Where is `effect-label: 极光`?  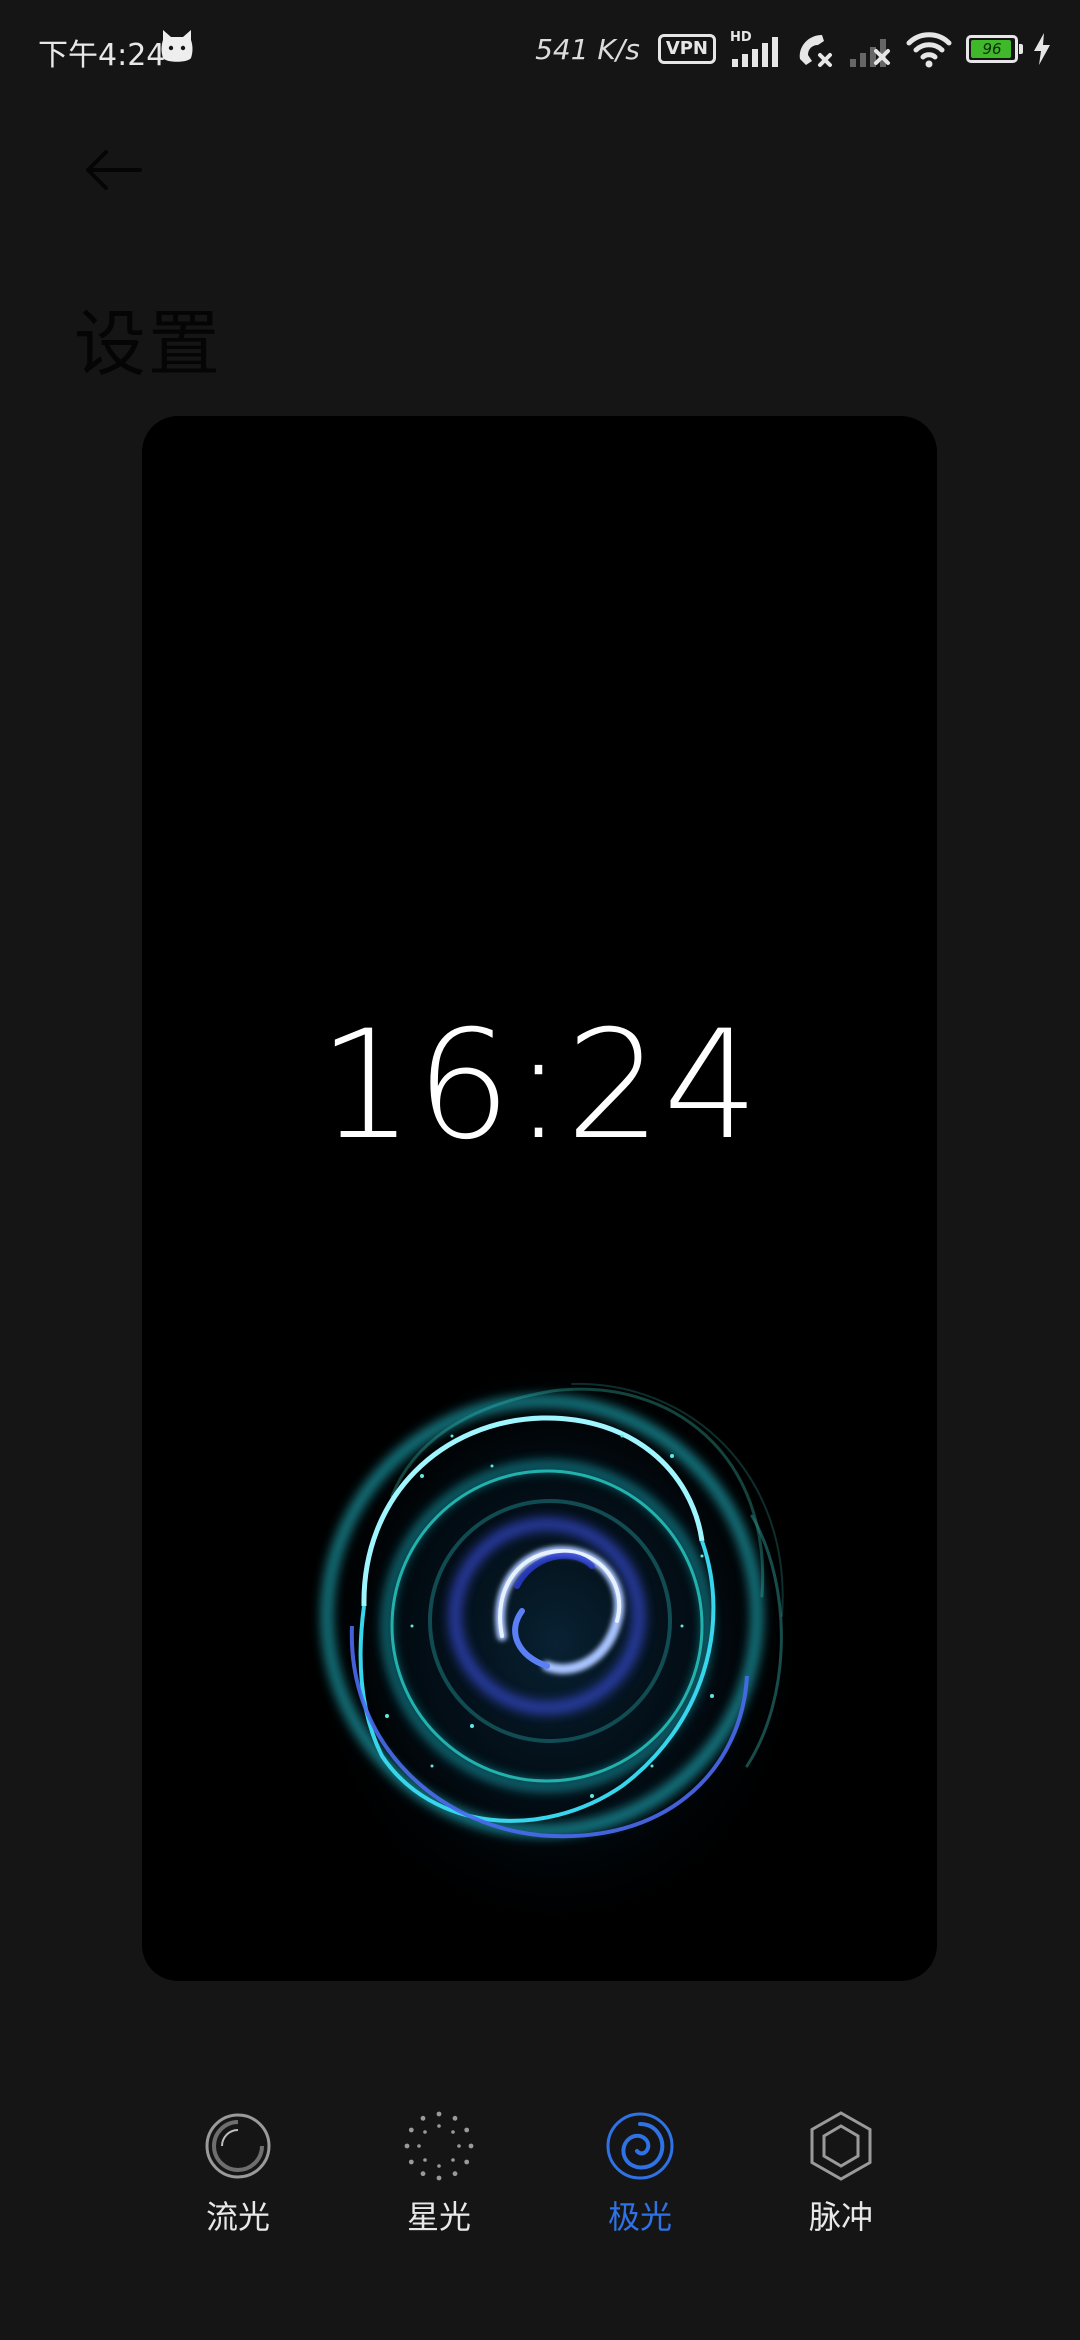
effect-label: 极光 is located at coordinates (639, 2217).